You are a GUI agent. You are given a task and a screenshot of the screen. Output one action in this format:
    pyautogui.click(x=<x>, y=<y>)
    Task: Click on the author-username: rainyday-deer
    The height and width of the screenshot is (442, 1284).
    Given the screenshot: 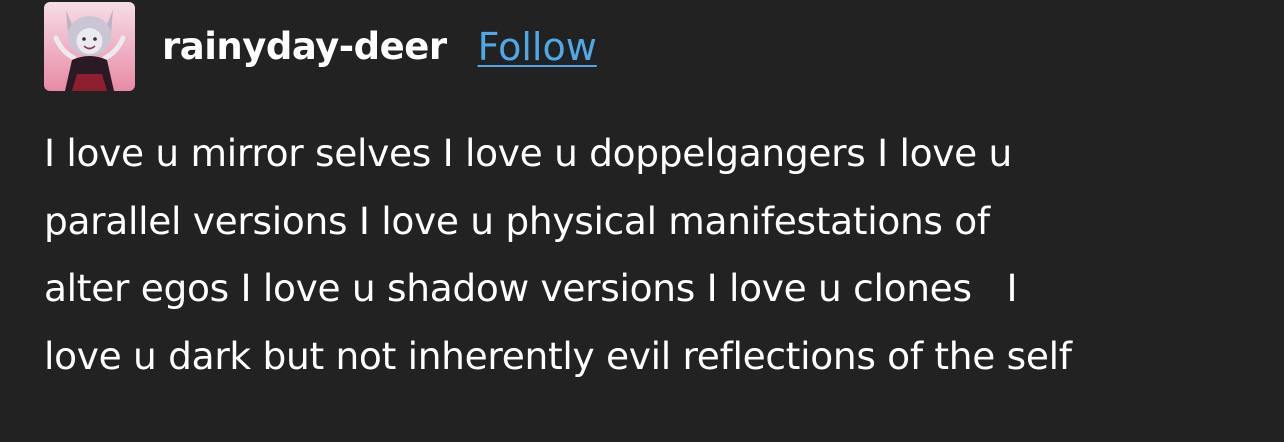 What is the action you would take?
    pyautogui.click(x=304, y=46)
    